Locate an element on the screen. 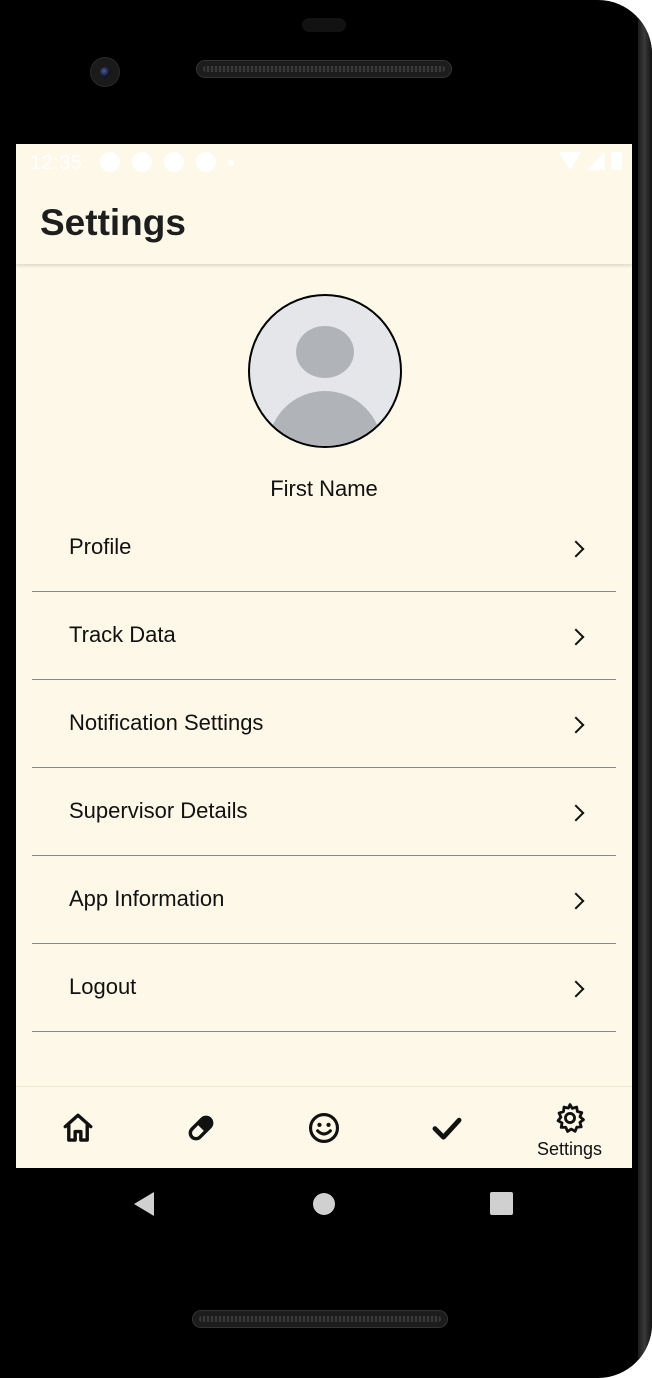 This screenshot has width=652, height=1378. nav-tasks is located at coordinates (446, 1127).